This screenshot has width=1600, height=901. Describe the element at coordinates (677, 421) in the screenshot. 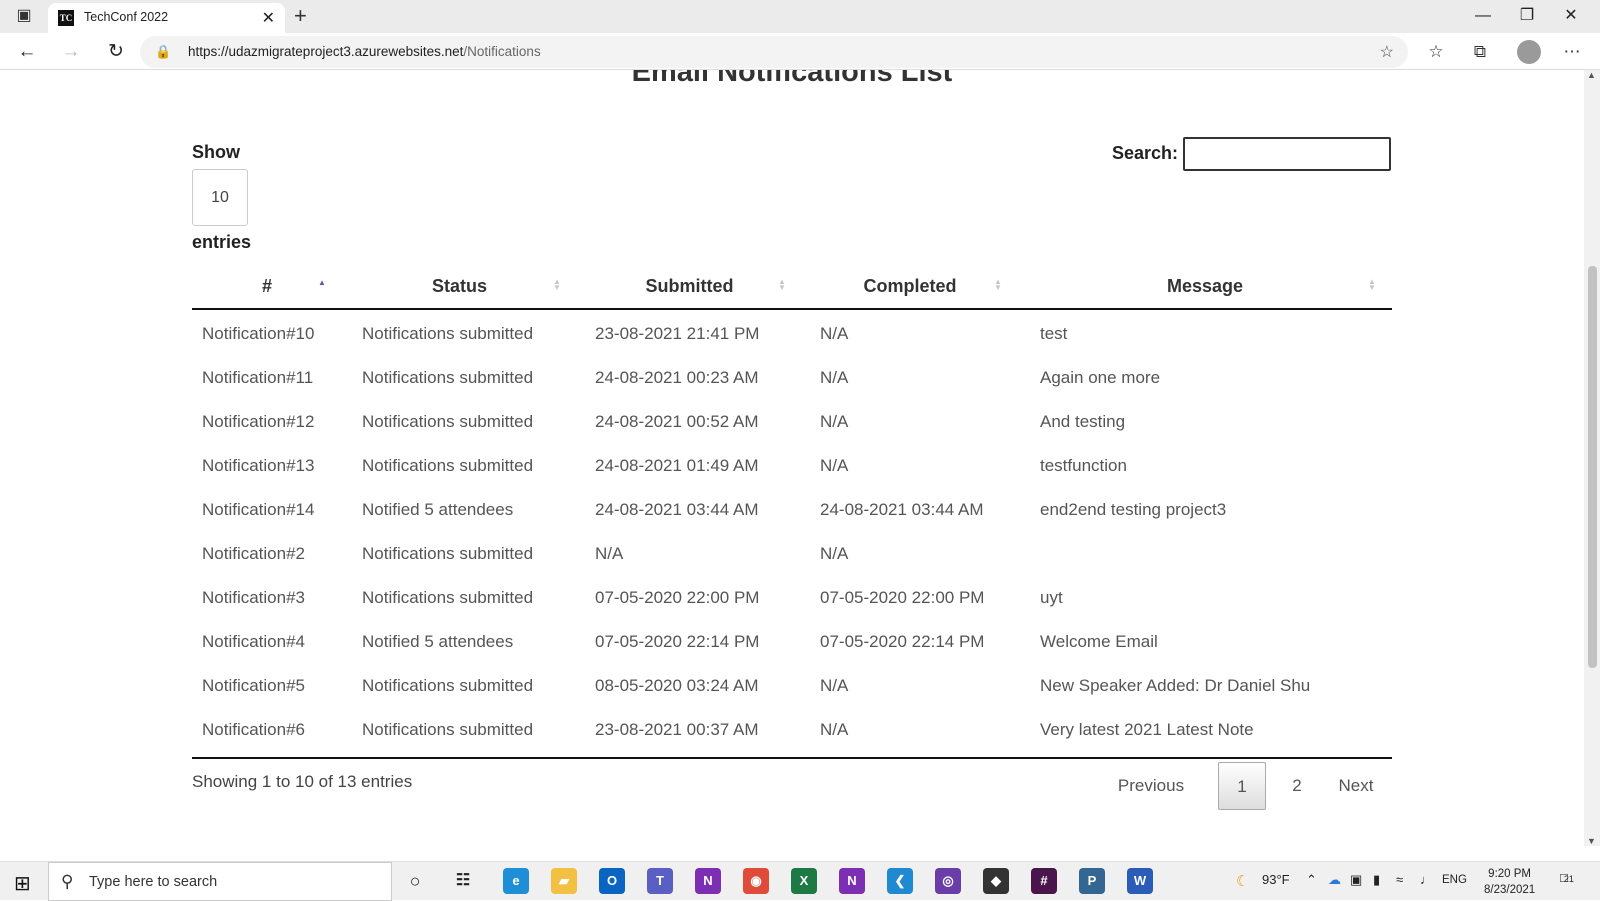

I see `cell-submitted: 24-08-2021 00:52 AM` at that location.